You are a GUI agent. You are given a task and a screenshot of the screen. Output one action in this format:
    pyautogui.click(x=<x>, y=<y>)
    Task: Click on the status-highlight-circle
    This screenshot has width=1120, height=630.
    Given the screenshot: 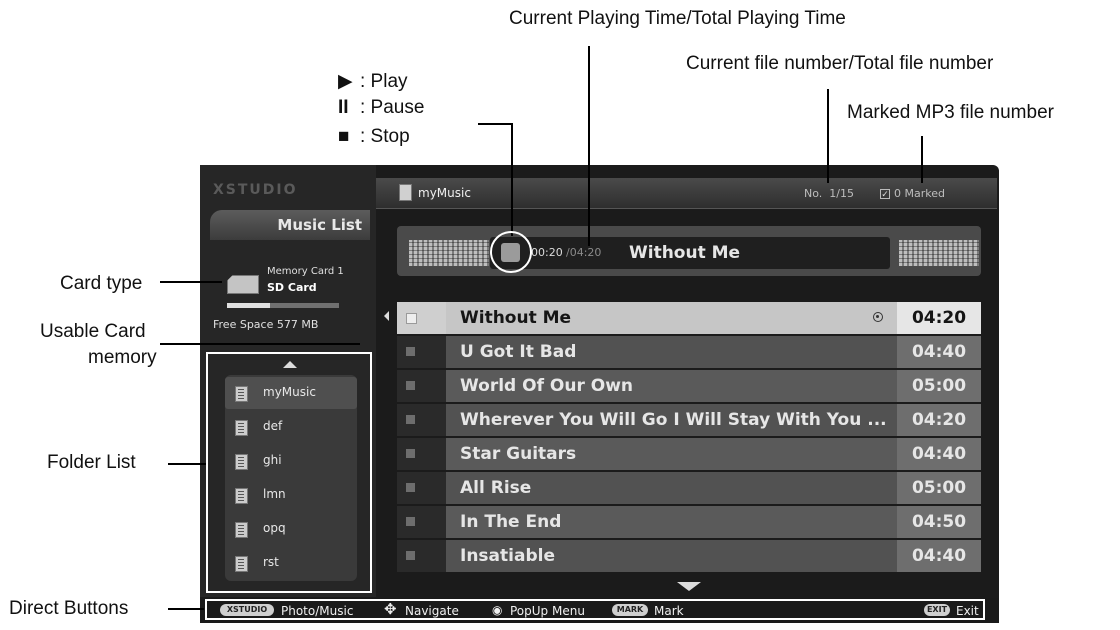 What is the action you would take?
    pyautogui.click(x=511, y=252)
    